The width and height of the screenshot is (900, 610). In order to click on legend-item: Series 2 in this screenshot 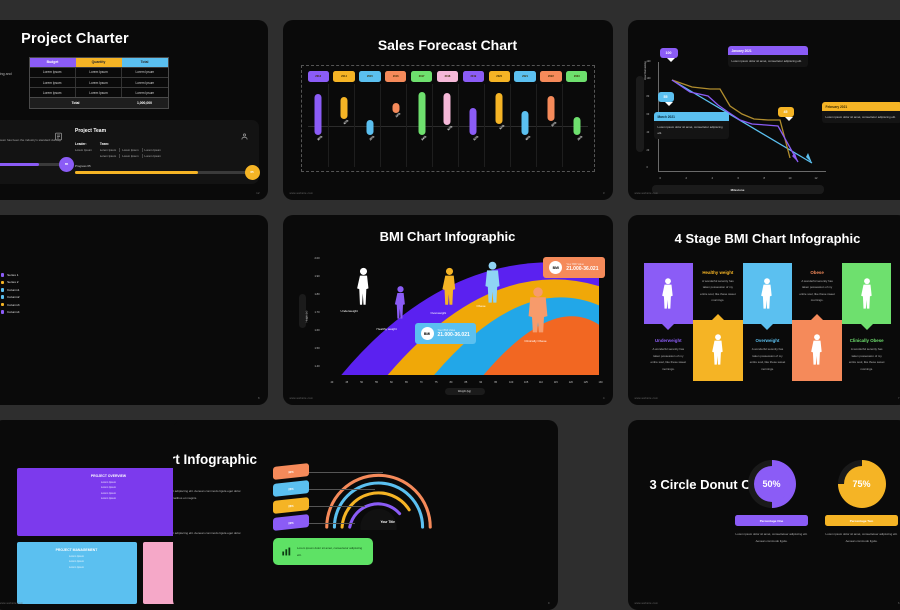, I will do `click(10, 282)`.